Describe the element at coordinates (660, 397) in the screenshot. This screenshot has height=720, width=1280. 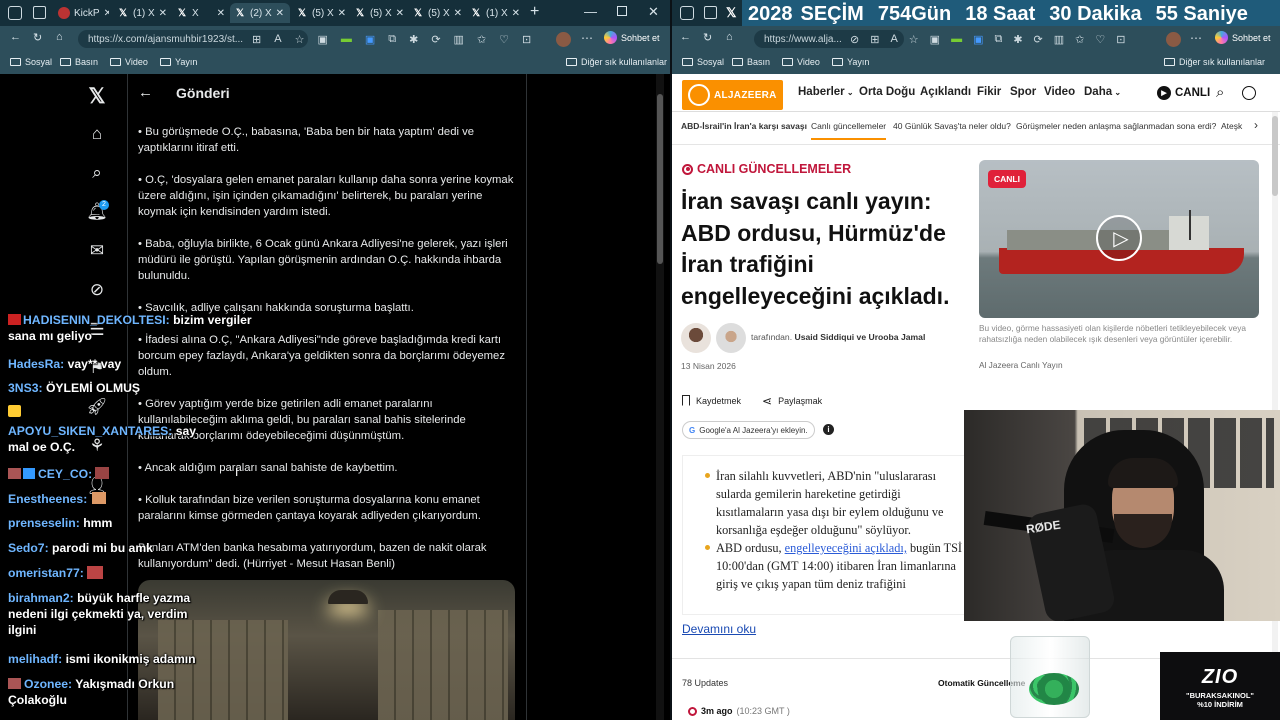
I see `x-scrollbar` at that location.